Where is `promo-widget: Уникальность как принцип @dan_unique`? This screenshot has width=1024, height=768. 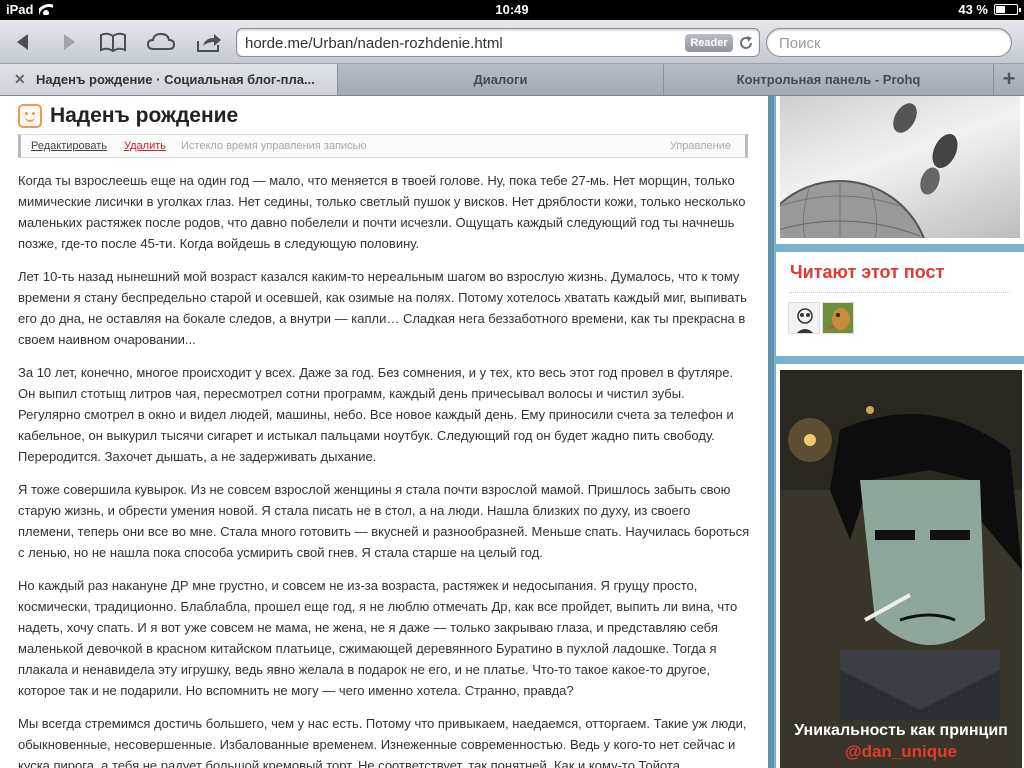
promo-widget: Уникальность как принцип @dan_unique is located at coordinates (900, 566).